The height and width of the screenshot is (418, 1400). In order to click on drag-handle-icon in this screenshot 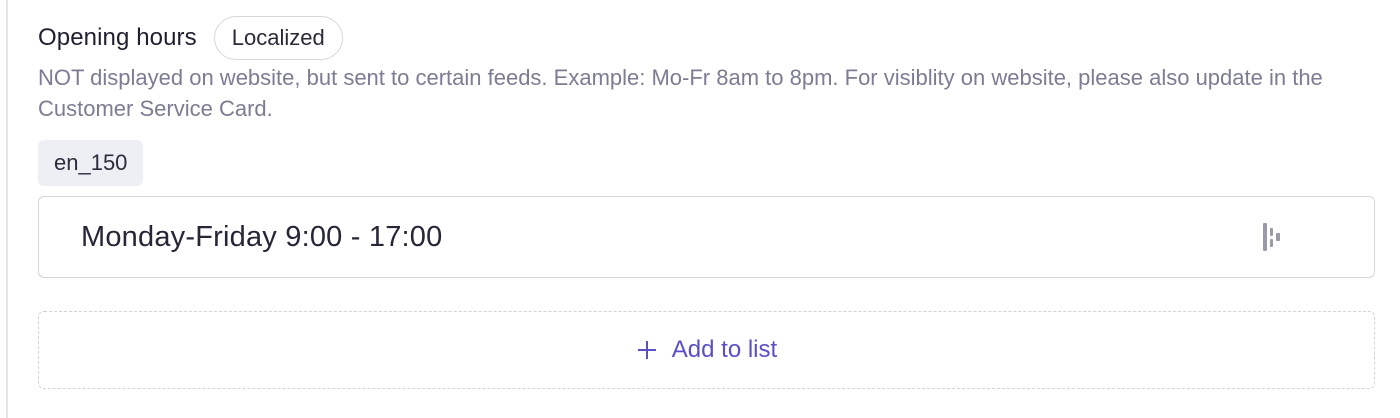, I will do `click(1272, 237)`.